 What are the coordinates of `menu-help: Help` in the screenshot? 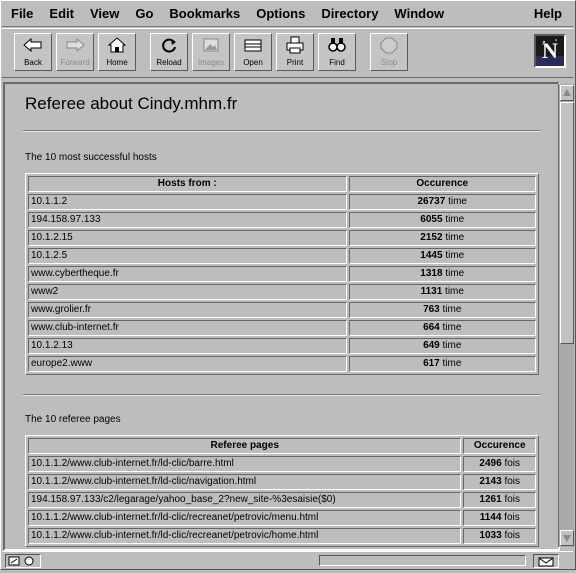 It's located at (549, 14).